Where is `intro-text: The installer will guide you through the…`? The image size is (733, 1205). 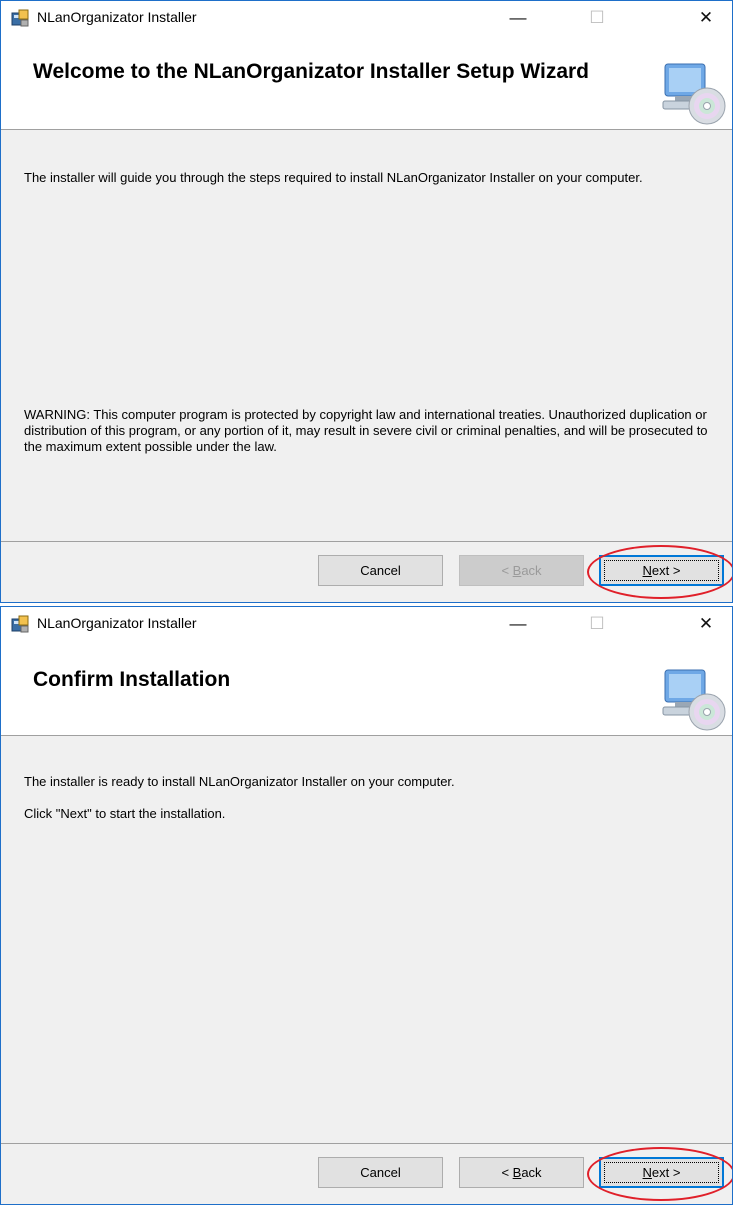
intro-text: The installer will guide you through the… is located at coordinates (333, 177).